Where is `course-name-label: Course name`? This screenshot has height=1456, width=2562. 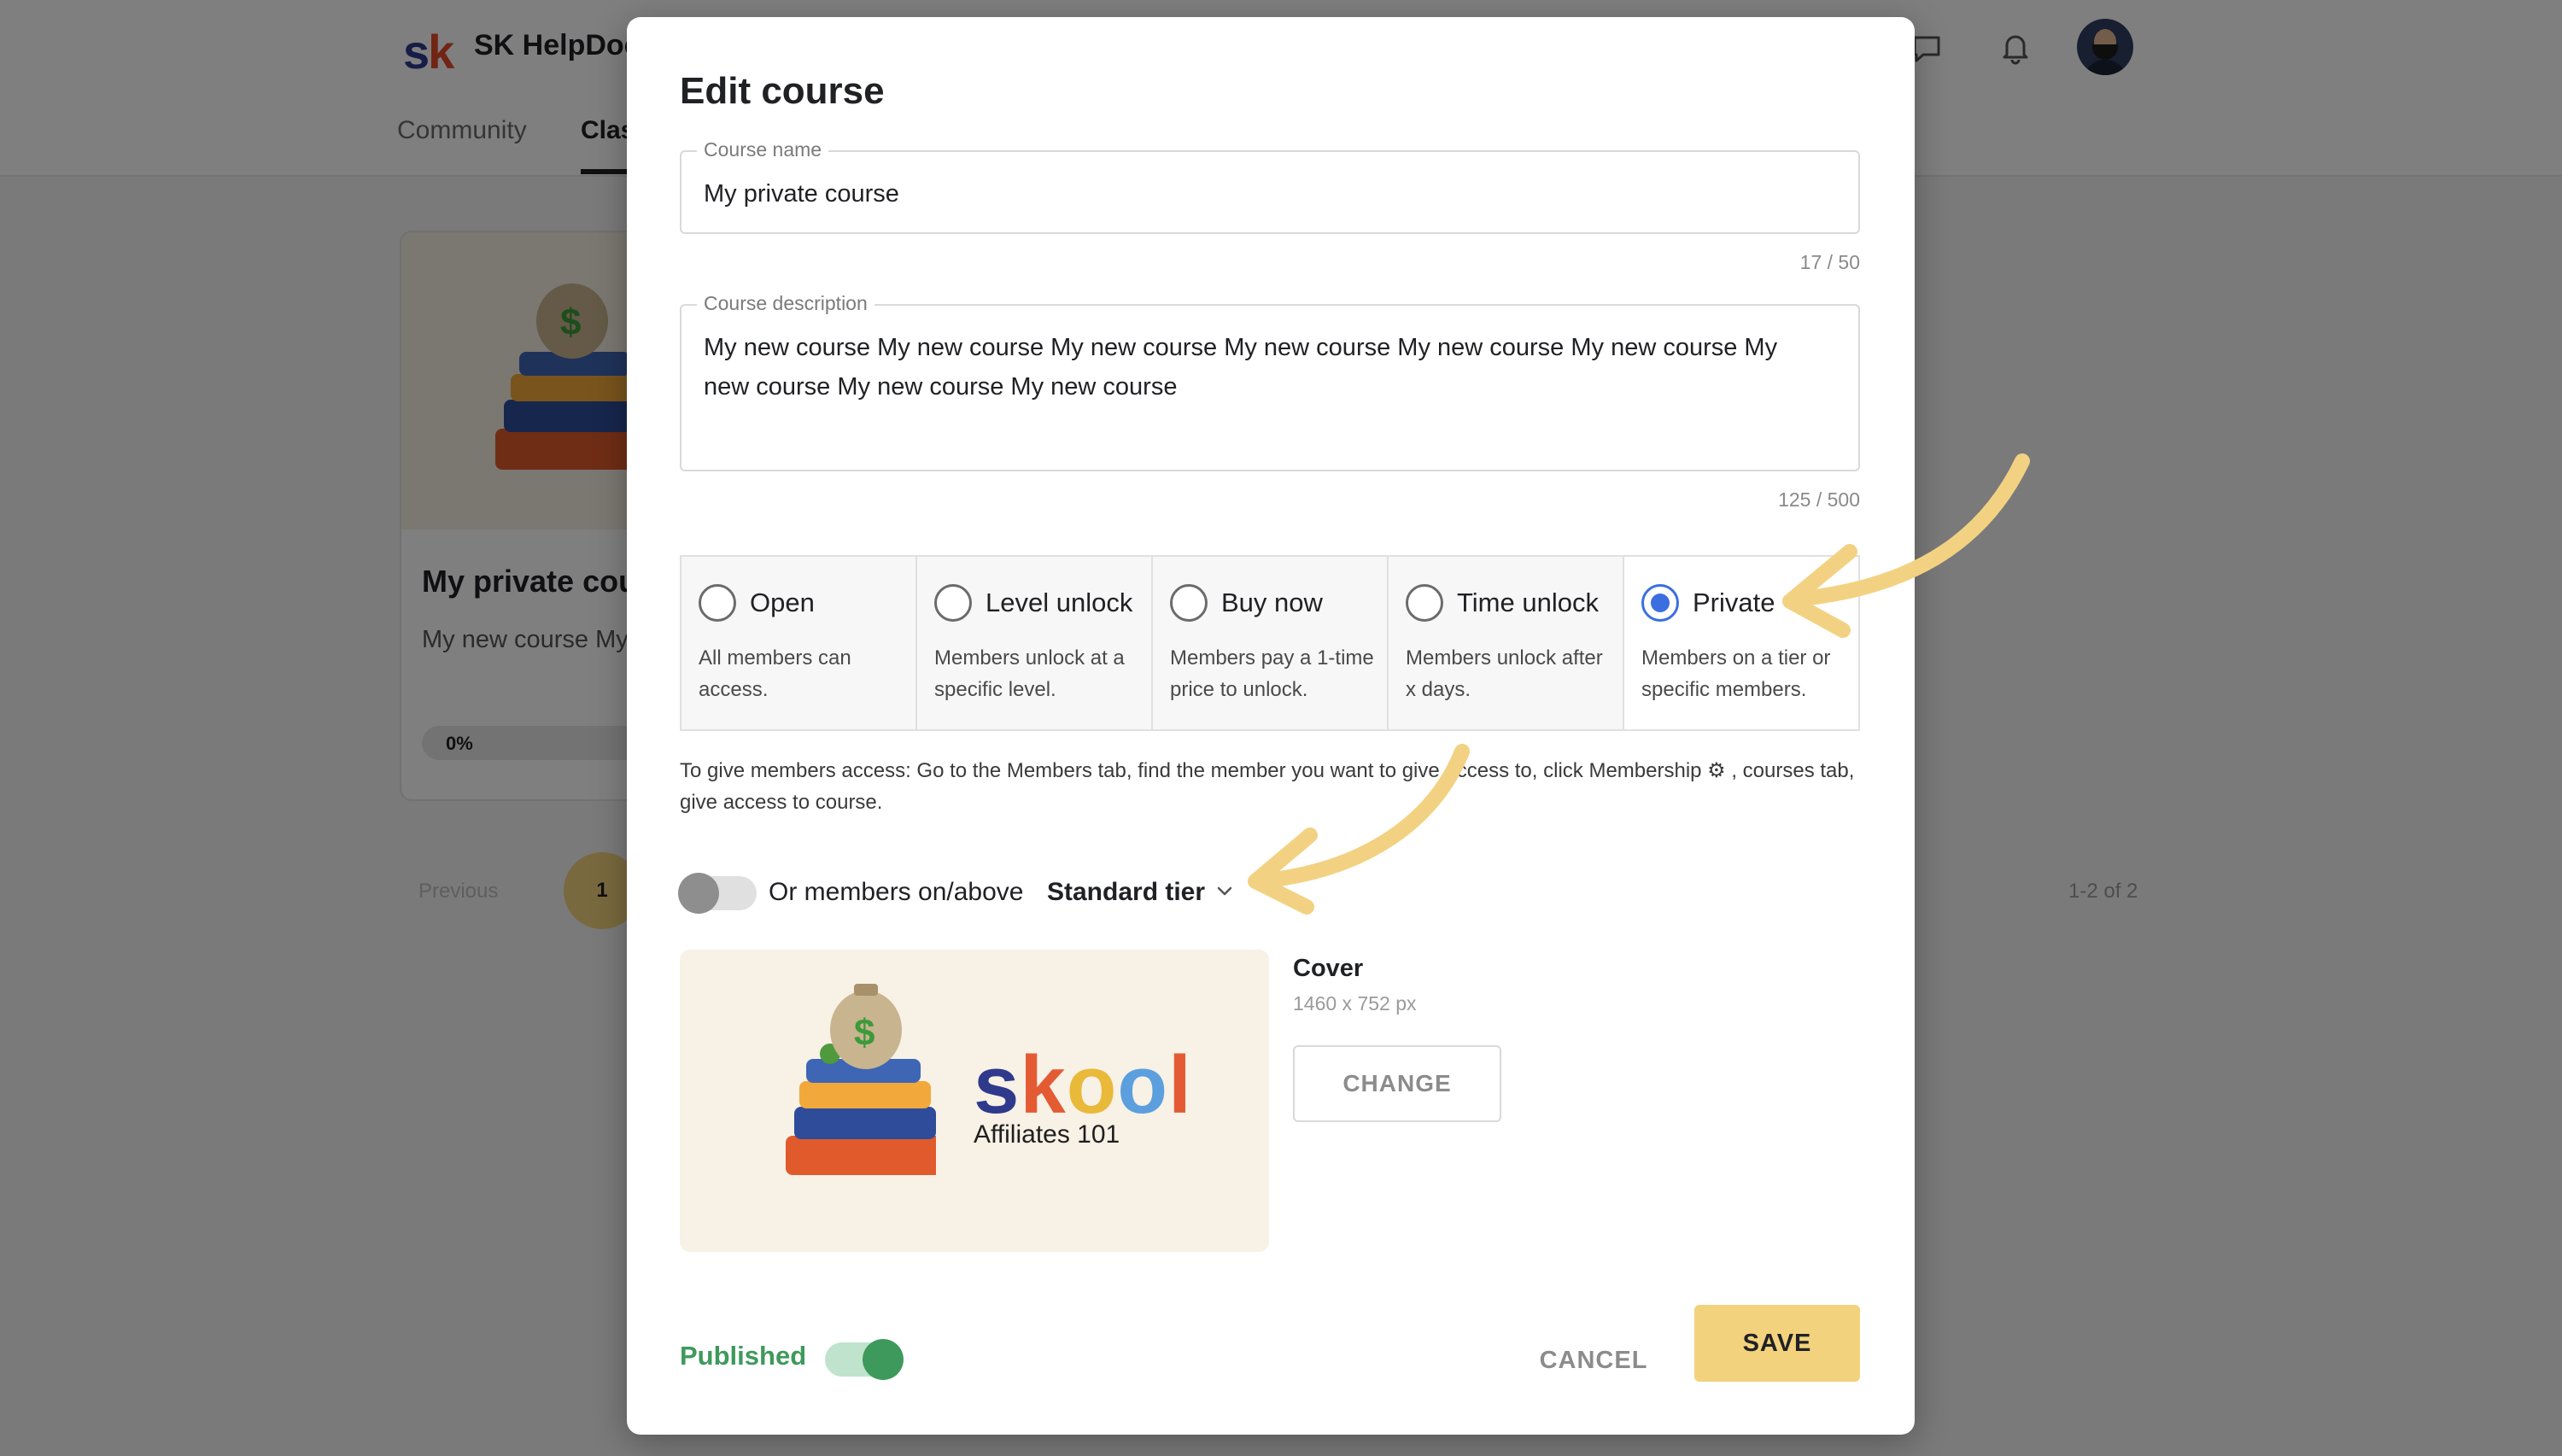
course-name-label: Course name is located at coordinates (763, 150).